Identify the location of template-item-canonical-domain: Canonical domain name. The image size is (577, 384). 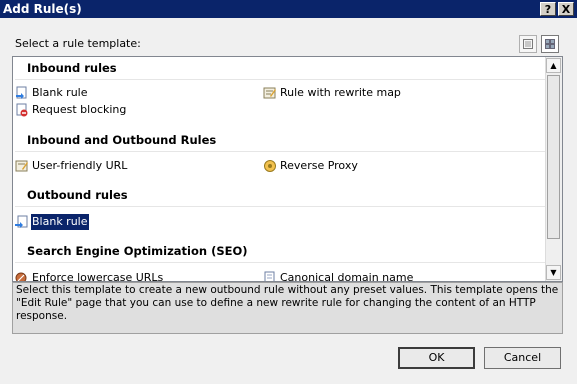
(338, 275).